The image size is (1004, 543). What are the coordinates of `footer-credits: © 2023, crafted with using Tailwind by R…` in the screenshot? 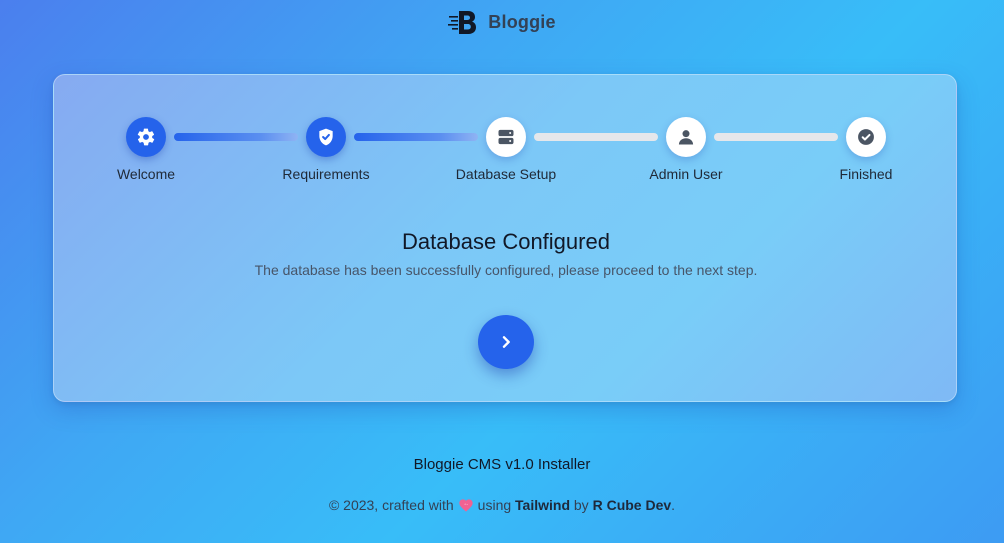 It's located at (502, 505).